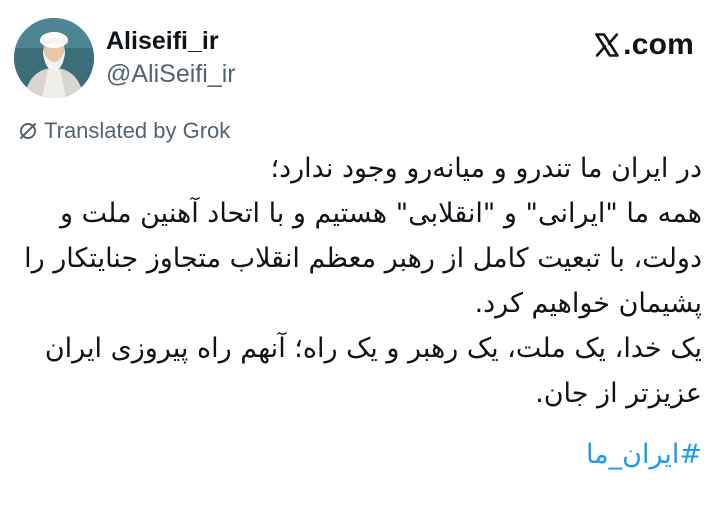 The width and height of the screenshot is (720, 516). I want to click on brand-watermark: .com, so click(643, 45).